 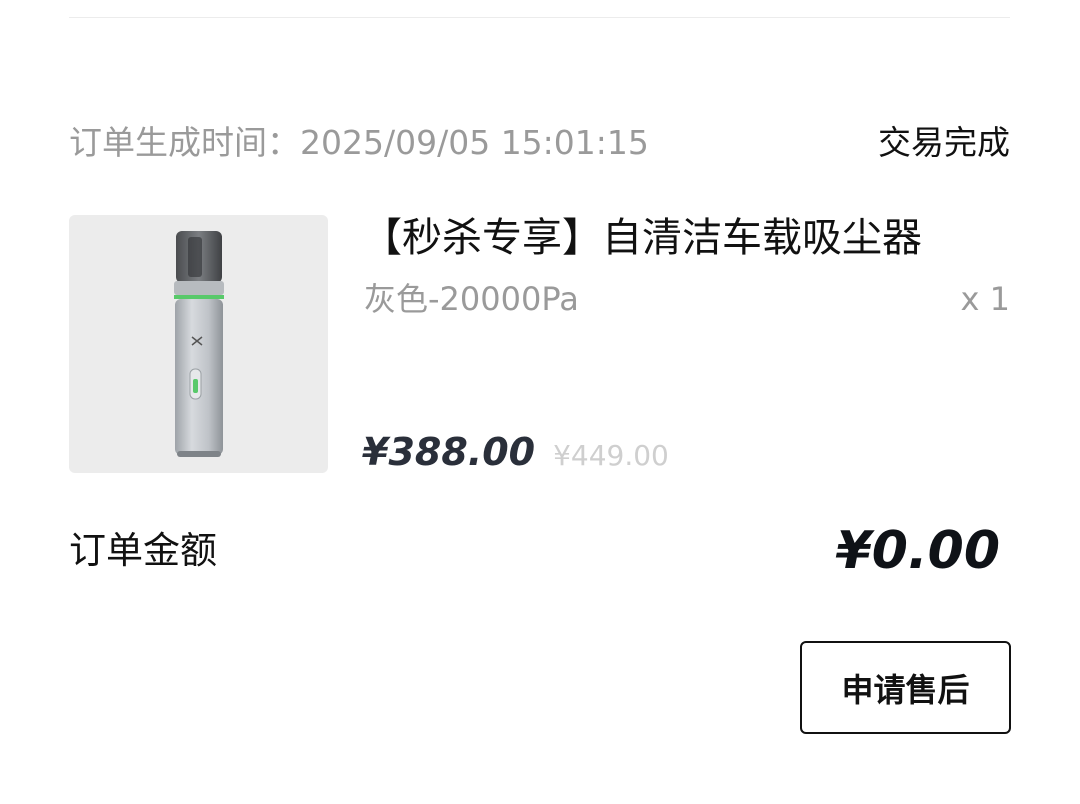 I want to click on product-quantity: x 1, so click(x=985, y=299).